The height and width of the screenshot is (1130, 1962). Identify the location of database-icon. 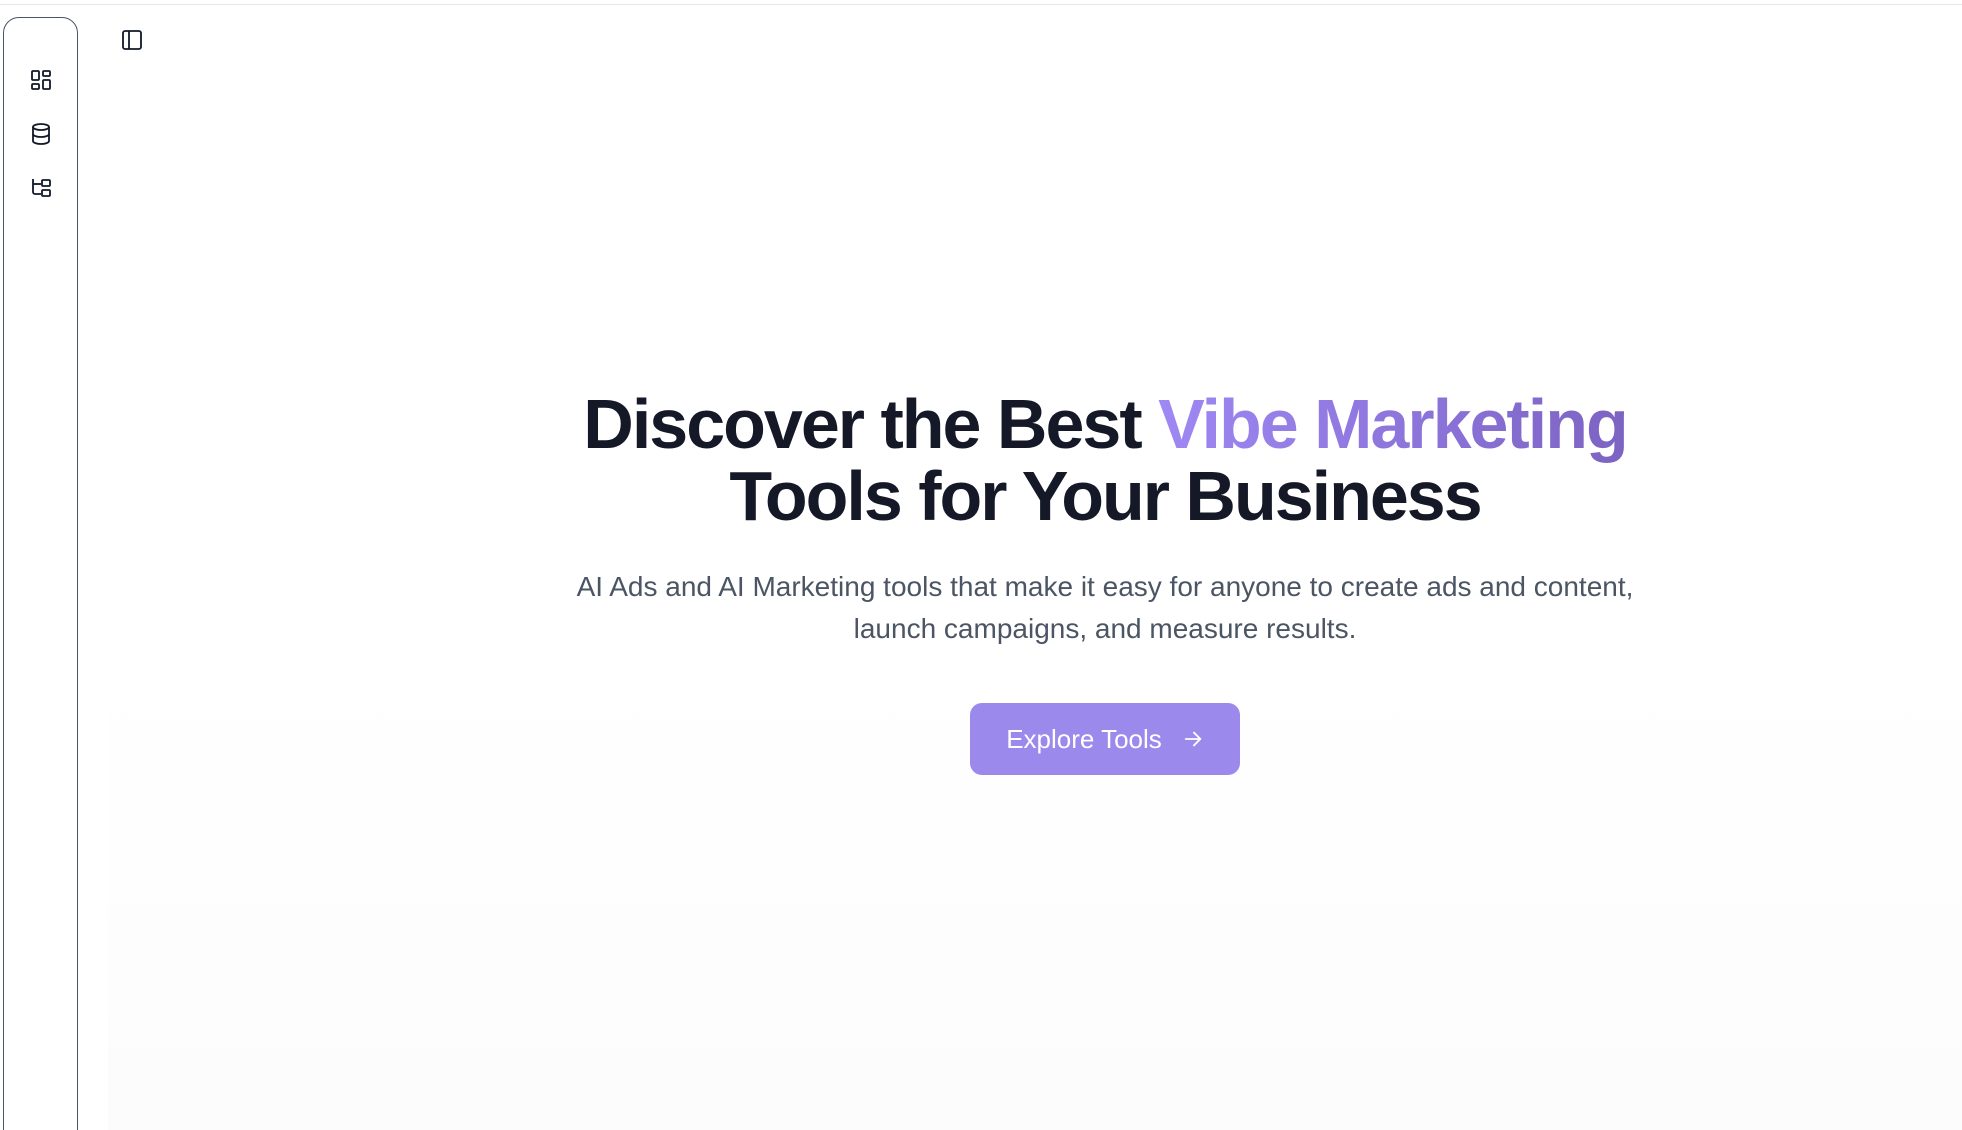
(40, 134).